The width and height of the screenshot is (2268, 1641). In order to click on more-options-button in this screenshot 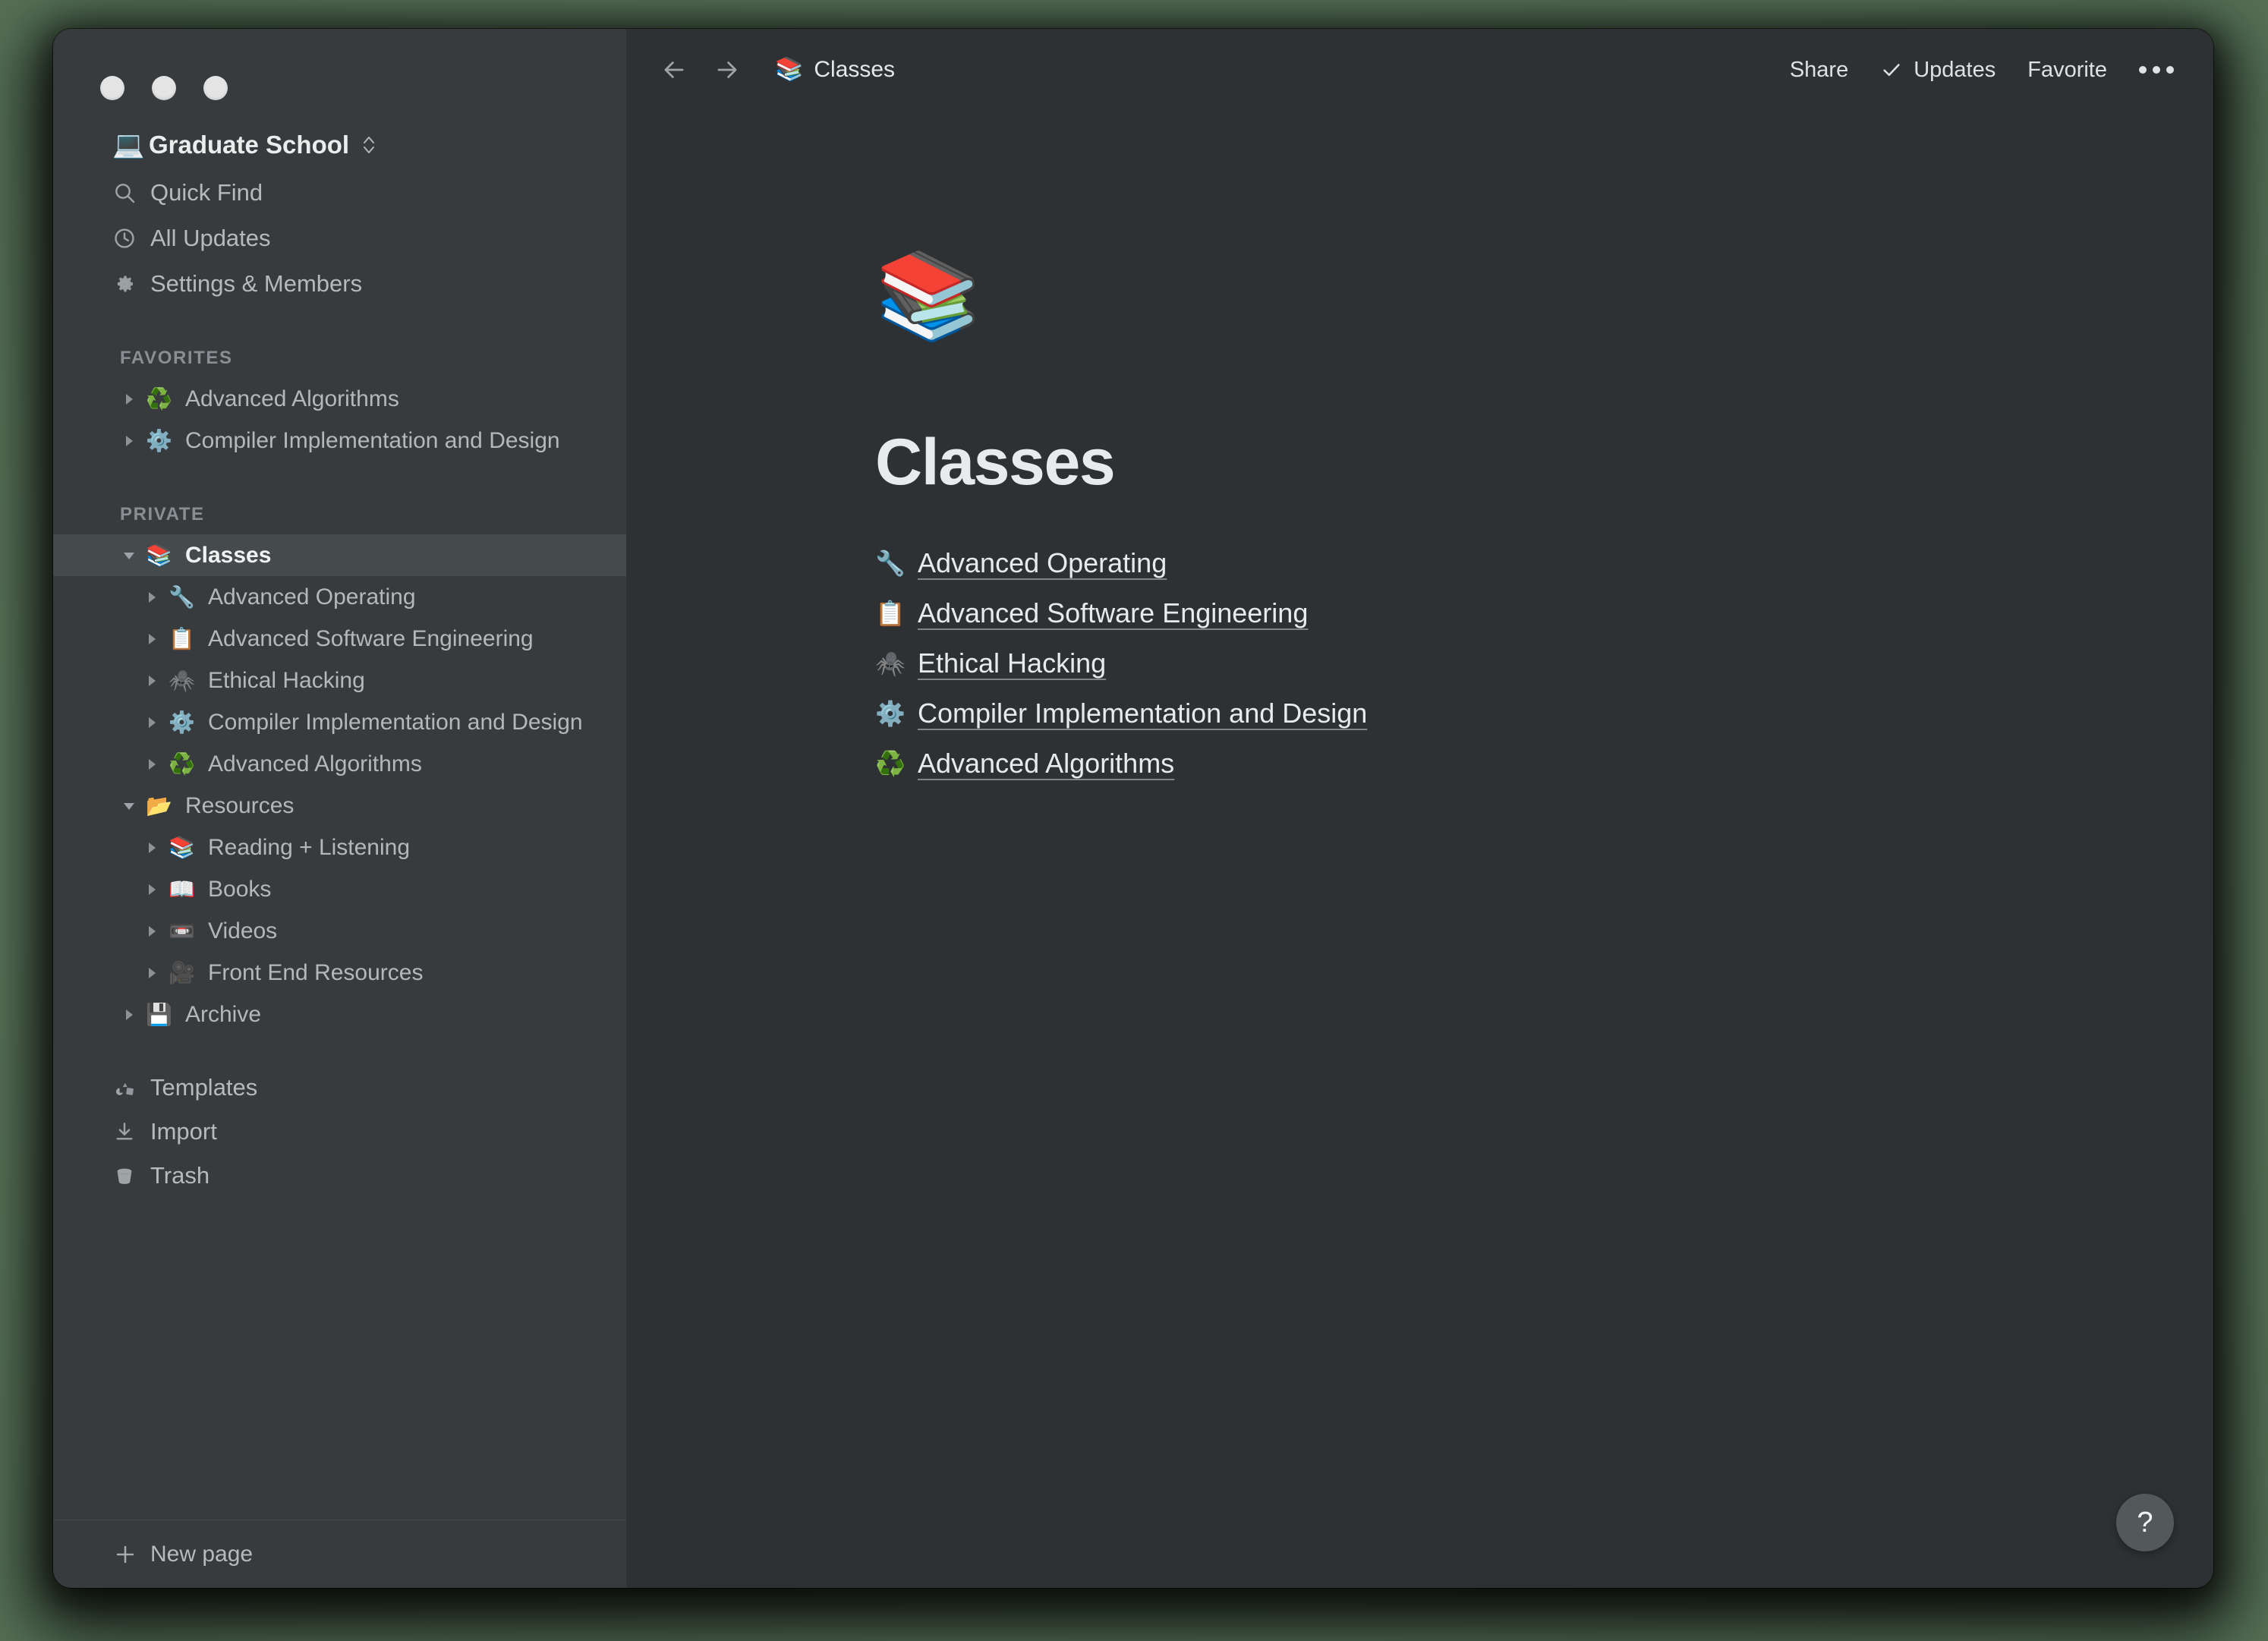, I will do `click(2156, 69)`.